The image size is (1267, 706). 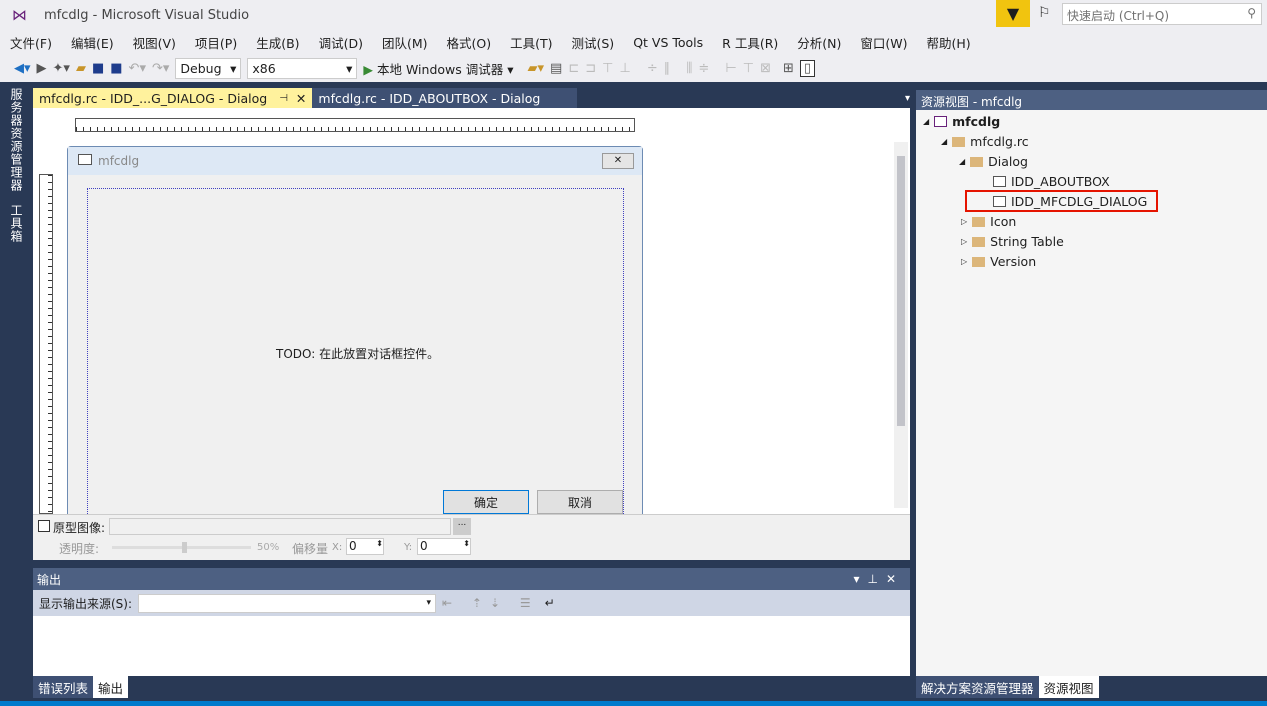 I want to click on menu-build: 生成(B), so click(x=277, y=42).